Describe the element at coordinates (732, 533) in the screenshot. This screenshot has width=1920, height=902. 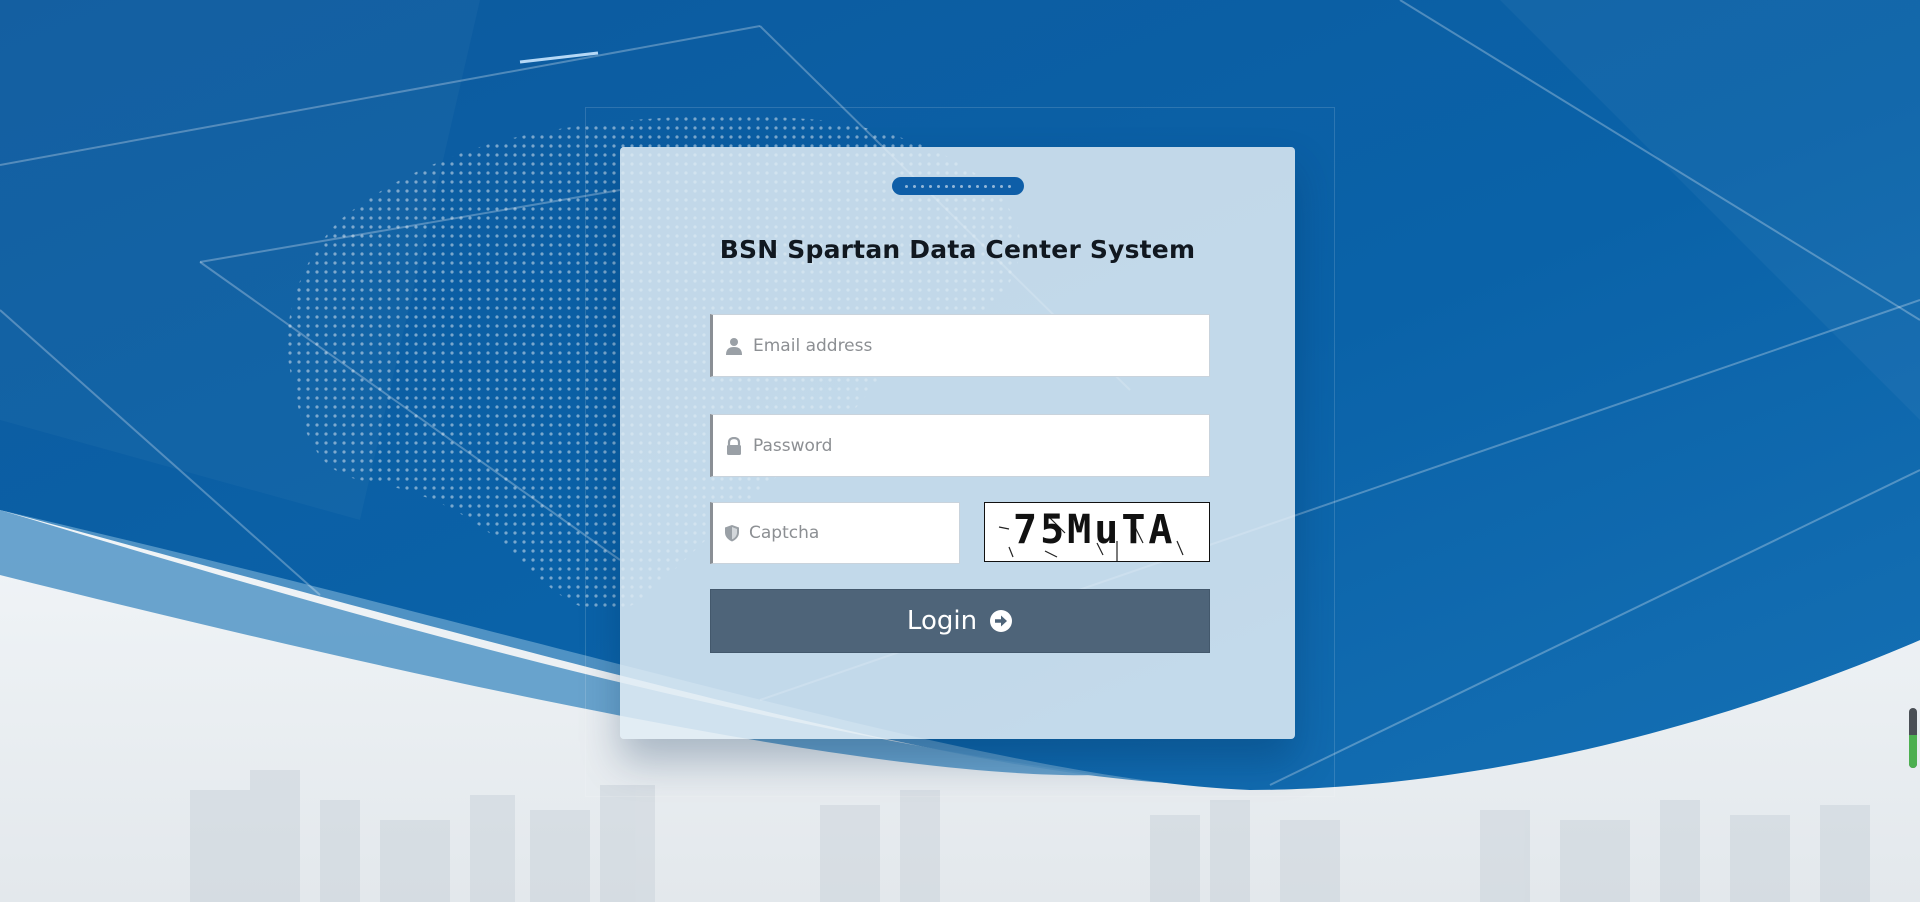
I see `shield-icon` at that location.